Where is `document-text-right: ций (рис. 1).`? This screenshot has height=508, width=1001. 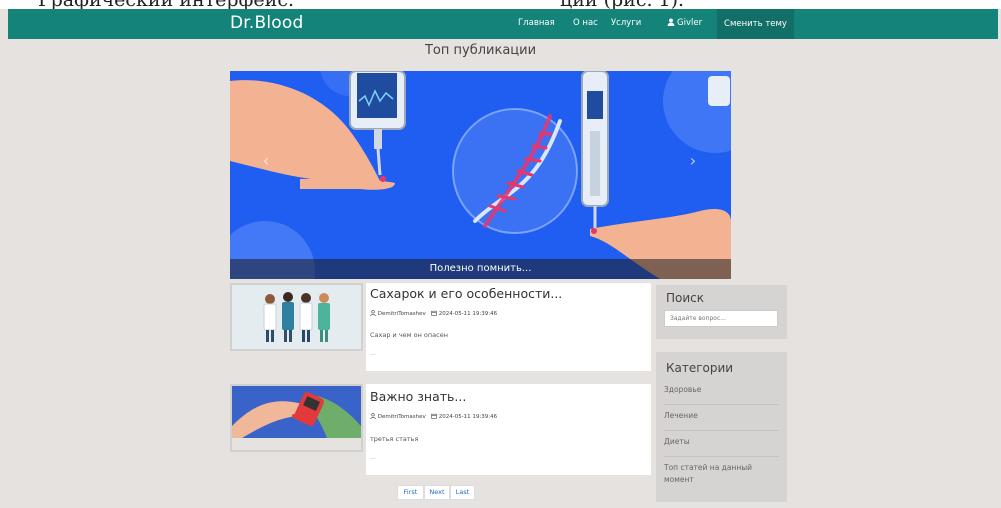
document-text-right: ций (рис. 1). is located at coordinates (622, 4).